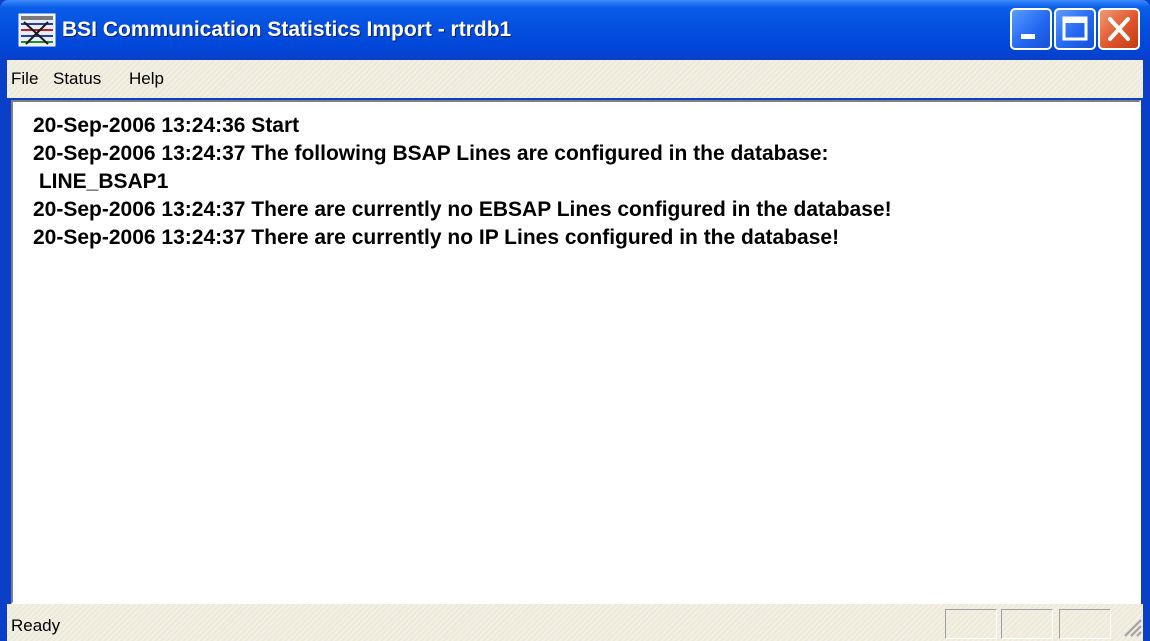  What do you see at coordinates (166, 125) in the screenshot?
I see `log-line: 20-Sep-2006 13:24:36 Start` at bounding box center [166, 125].